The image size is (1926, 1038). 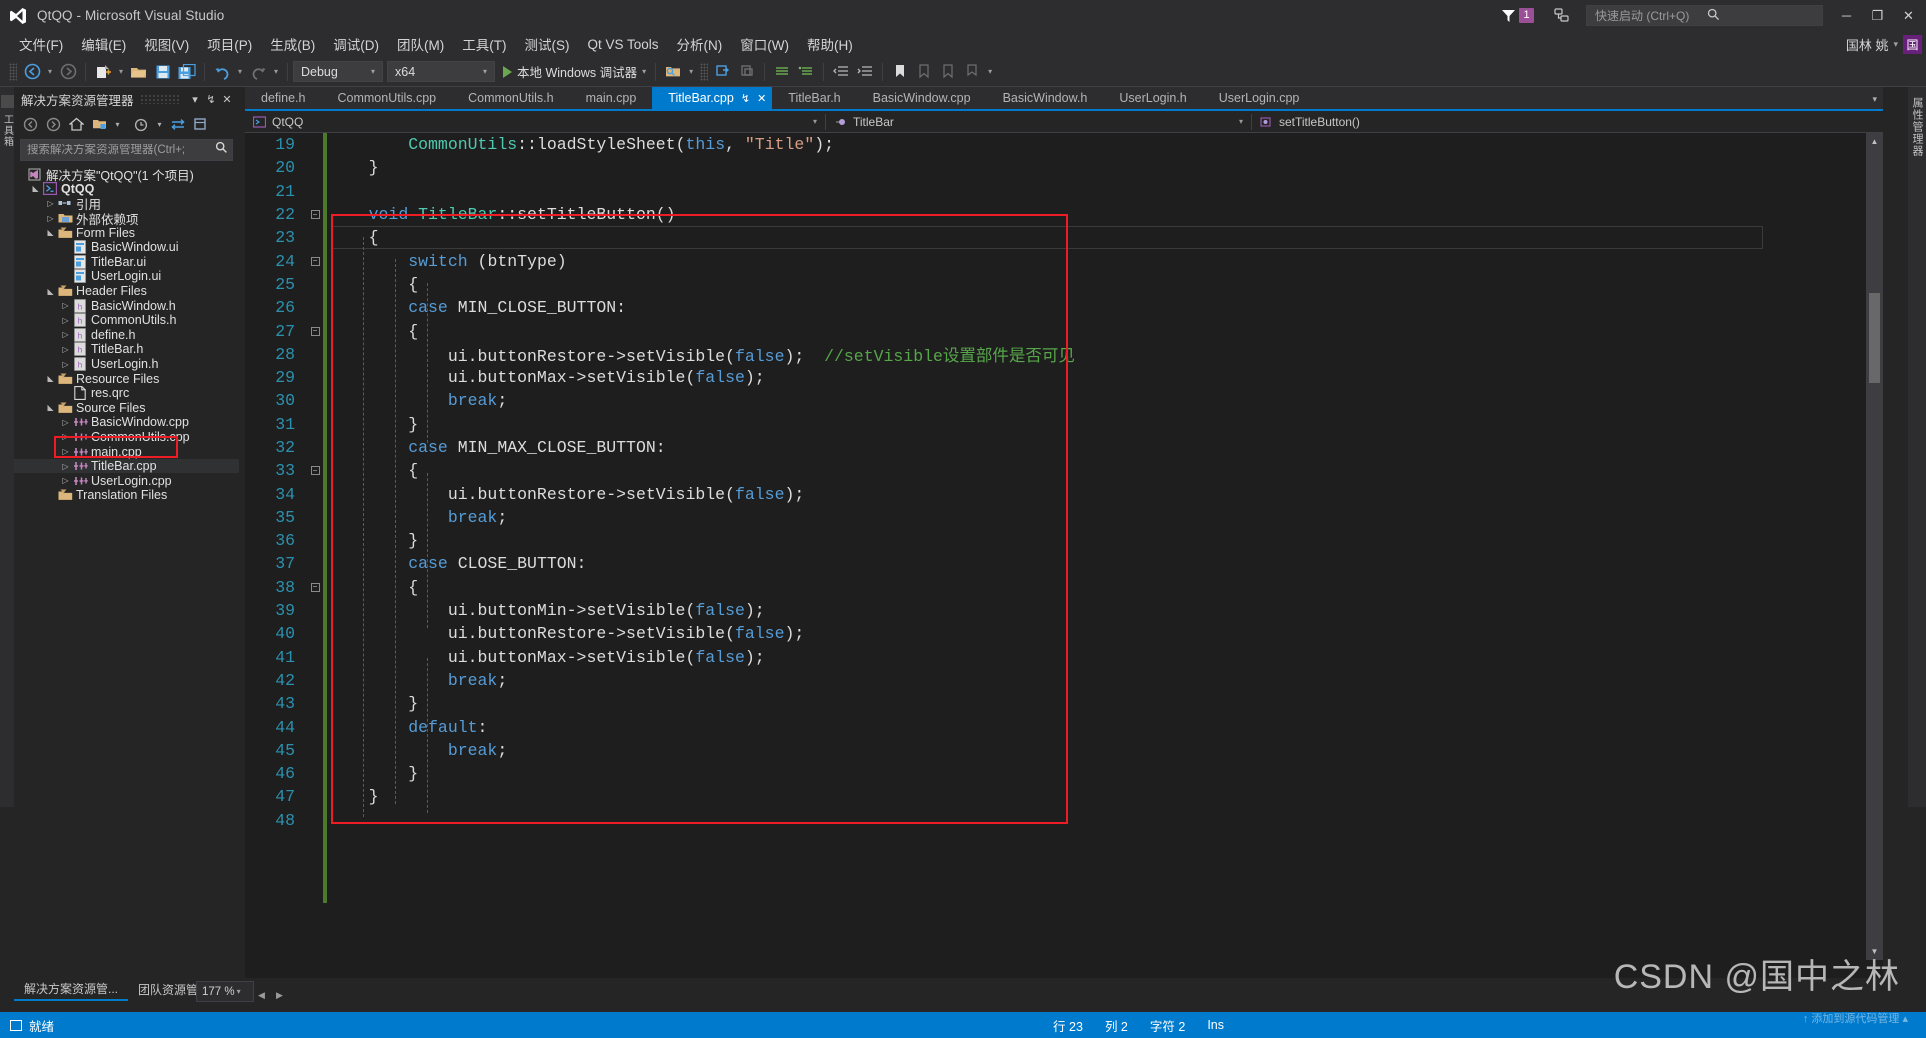 I want to click on solution-platform-combo: x64 ▾, so click(x=441, y=71).